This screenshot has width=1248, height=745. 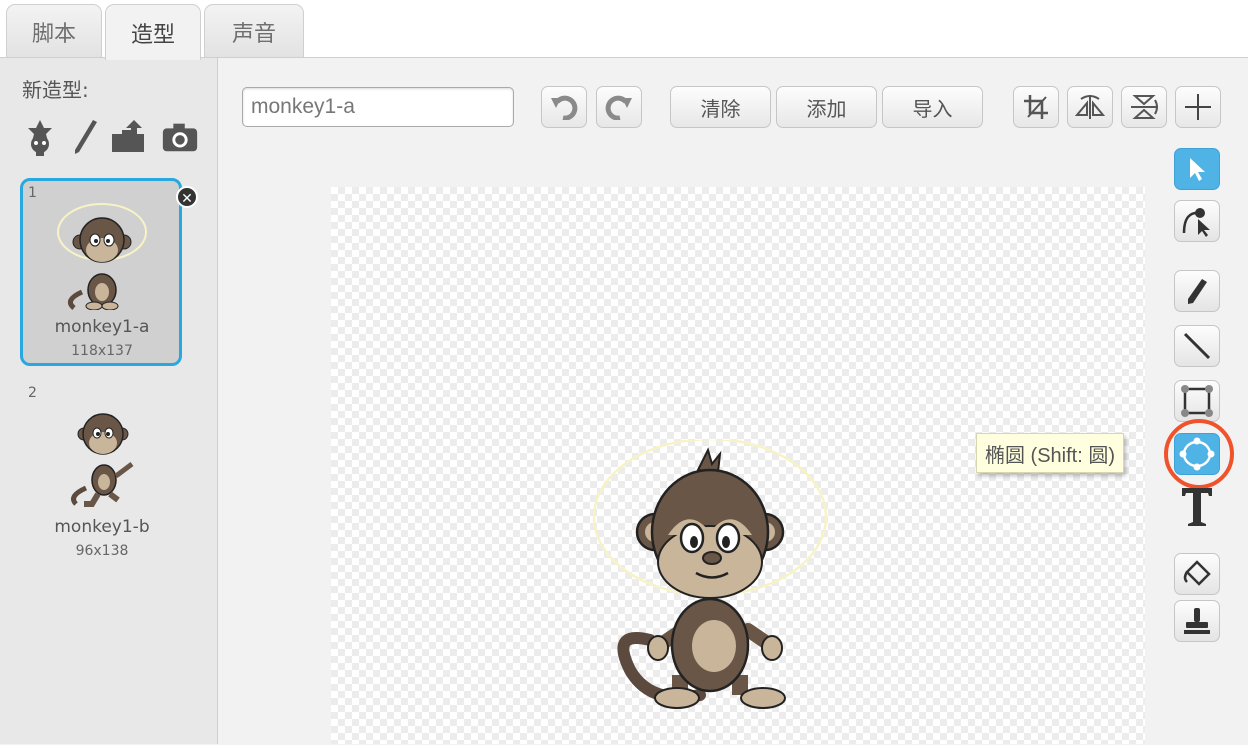 What do you see at coordinates (1050, 453) in the screenshot?
I see `ellipse-tooltip: 椭圆 (Shift: 圆)` at bounding box center [1050, 453].